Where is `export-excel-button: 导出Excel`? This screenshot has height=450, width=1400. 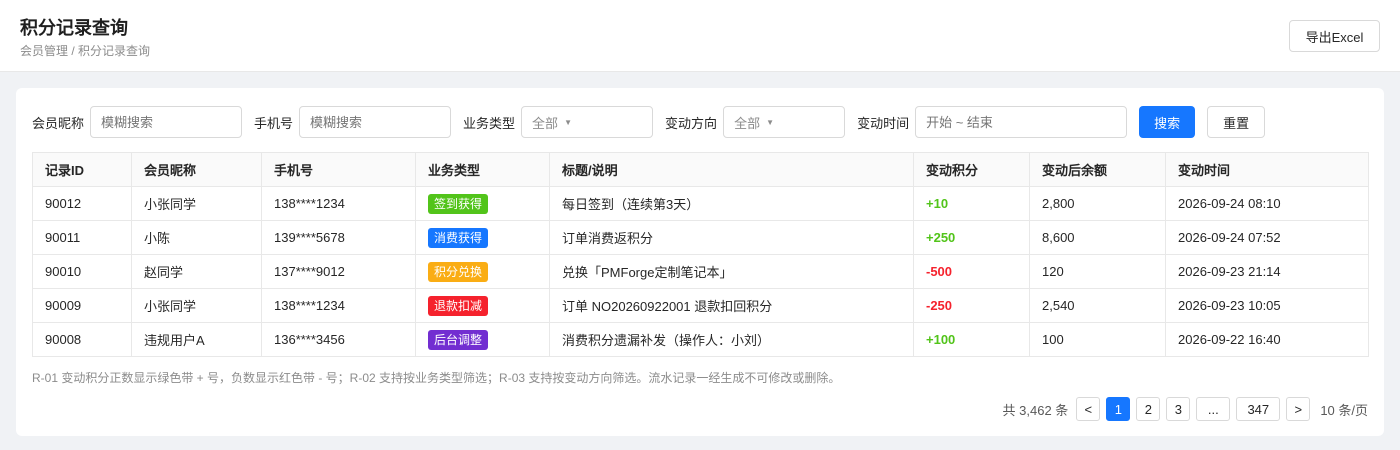 export-excel-button: 导出Excel is located at coordinates (1334, 36).